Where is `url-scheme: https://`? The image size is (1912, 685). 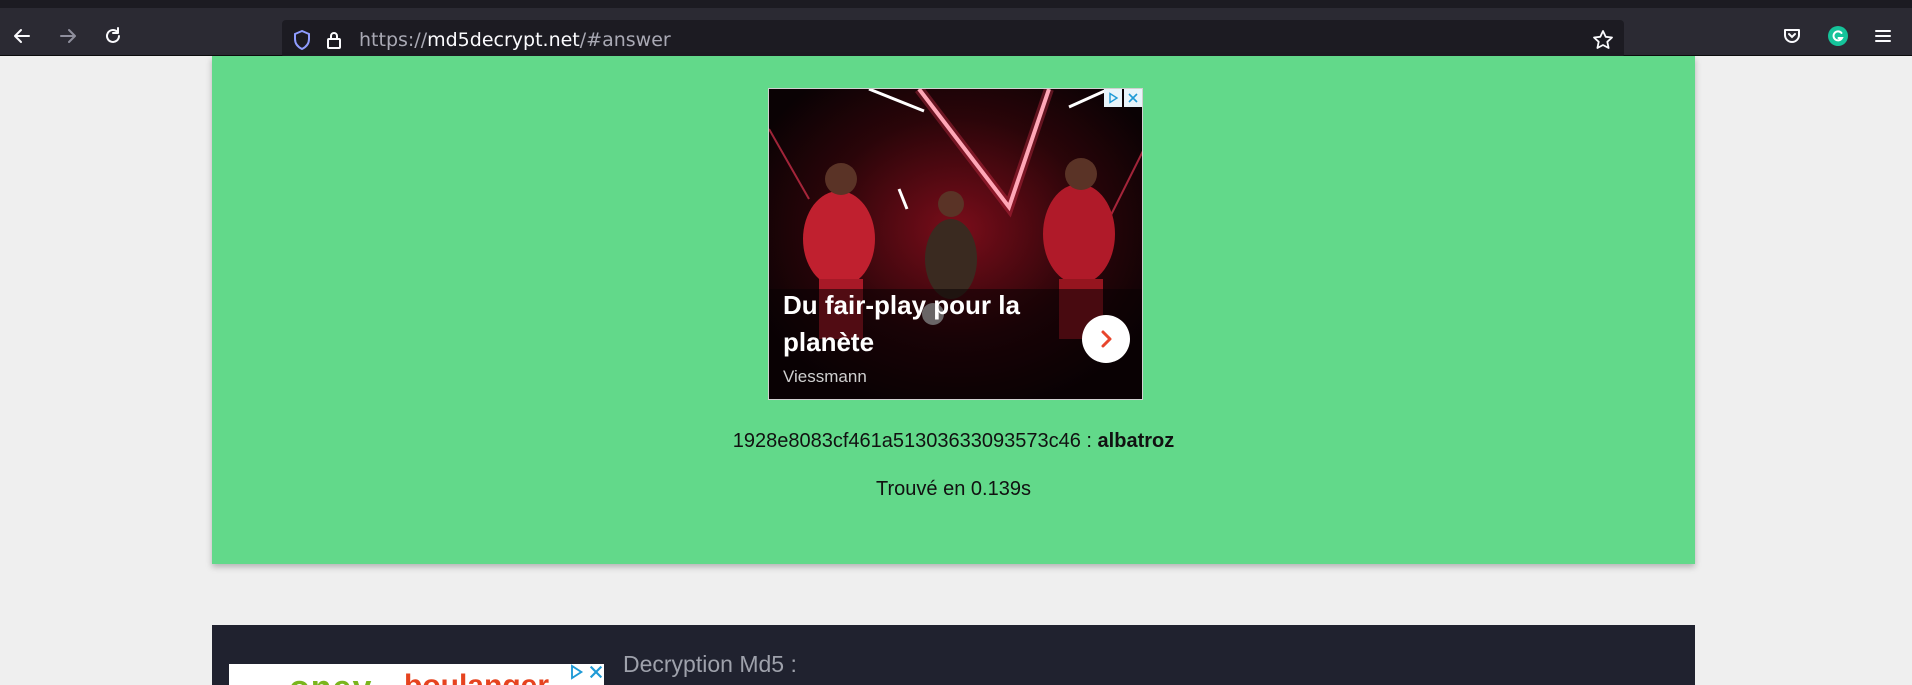
url-scheme: https:// is located at coordinates (393, 40).